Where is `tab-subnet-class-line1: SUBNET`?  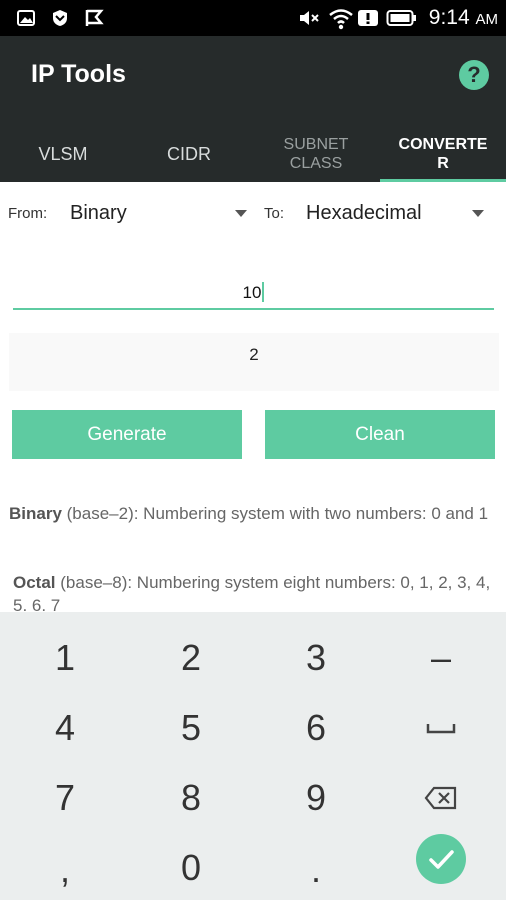 tab-subnet-class-line1: SUBNET is located at coordinates (316, 144).